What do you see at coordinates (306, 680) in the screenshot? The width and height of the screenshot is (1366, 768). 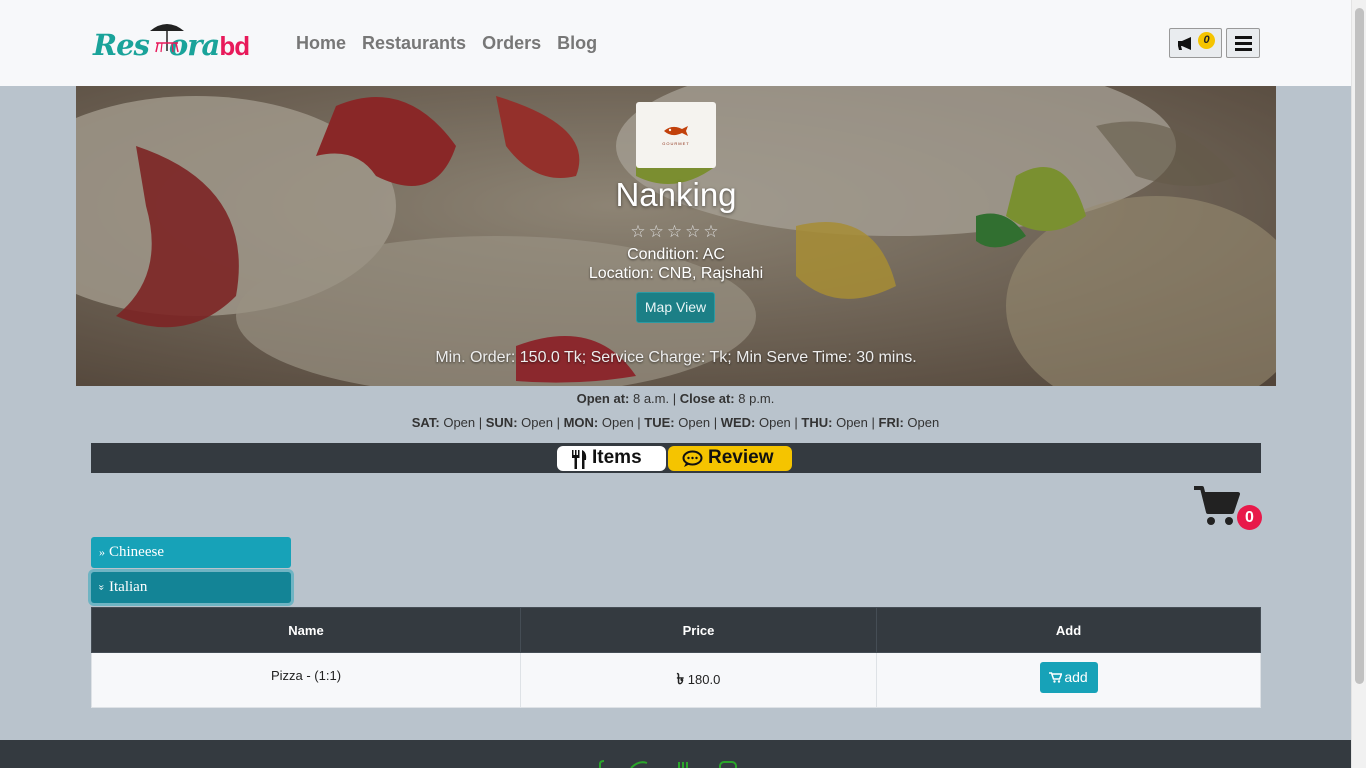 I see `item-name: Pizza - (1:1)` at bounding box center [306, 680].